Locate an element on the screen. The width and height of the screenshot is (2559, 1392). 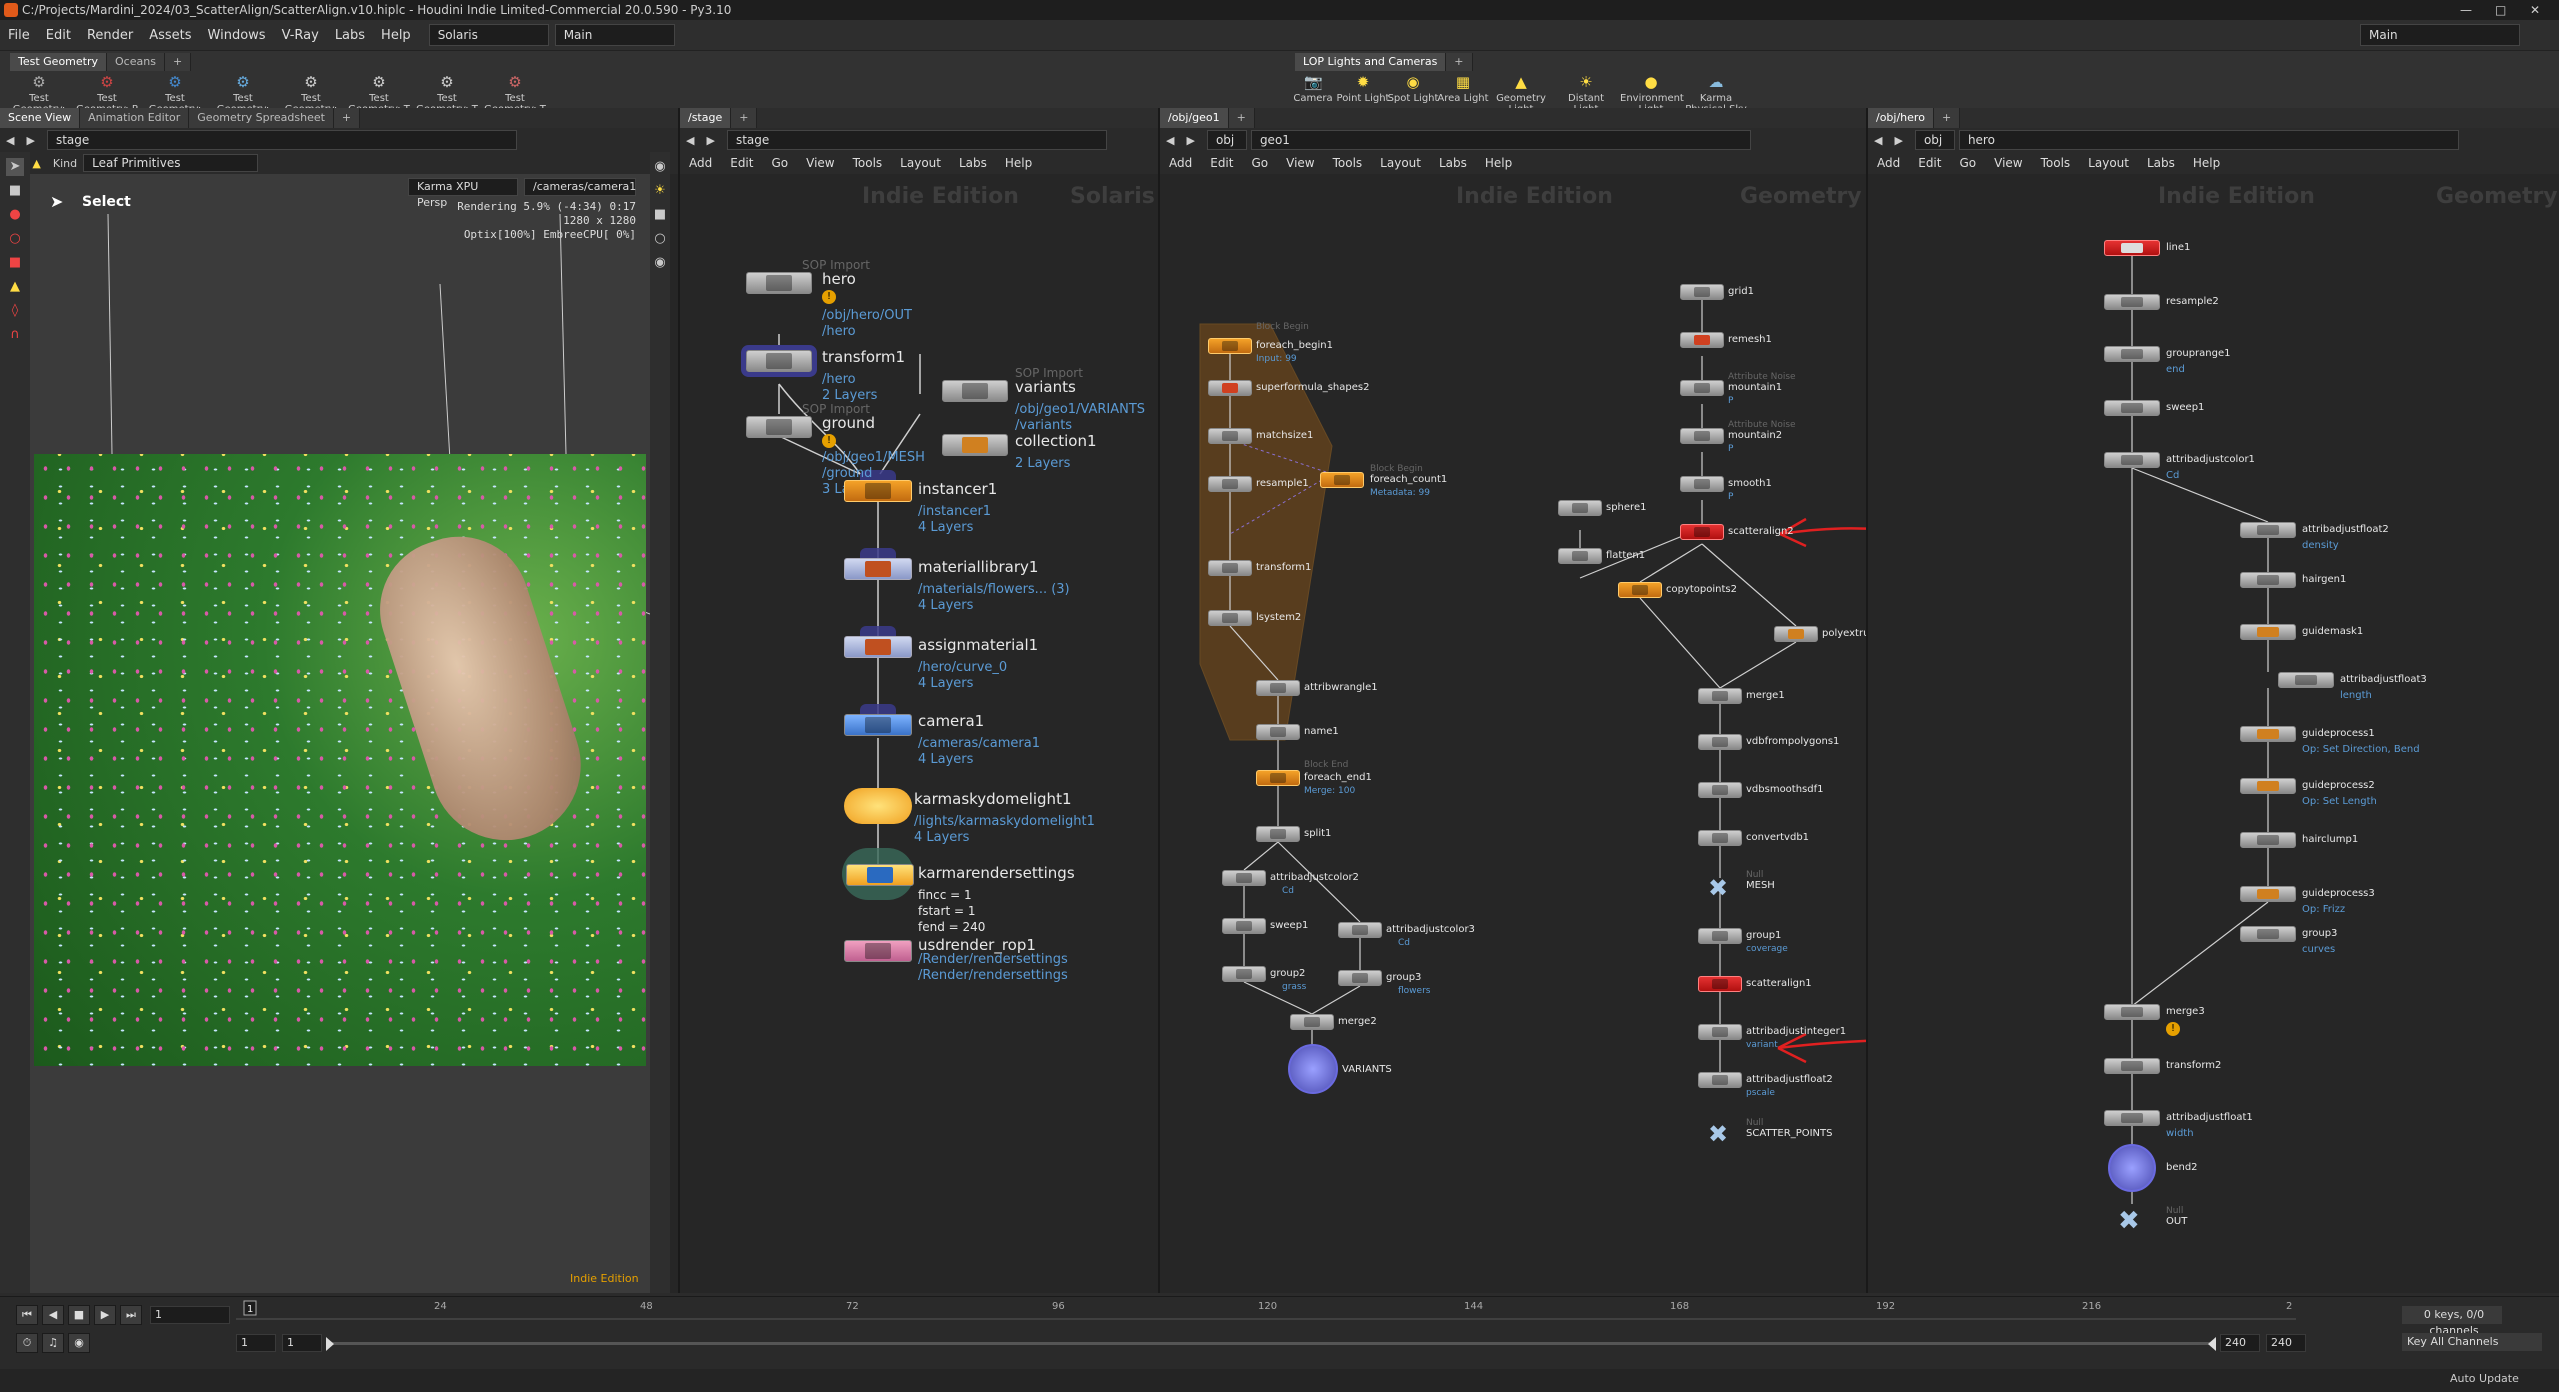
variants-node is located at coordinates (975, 391).